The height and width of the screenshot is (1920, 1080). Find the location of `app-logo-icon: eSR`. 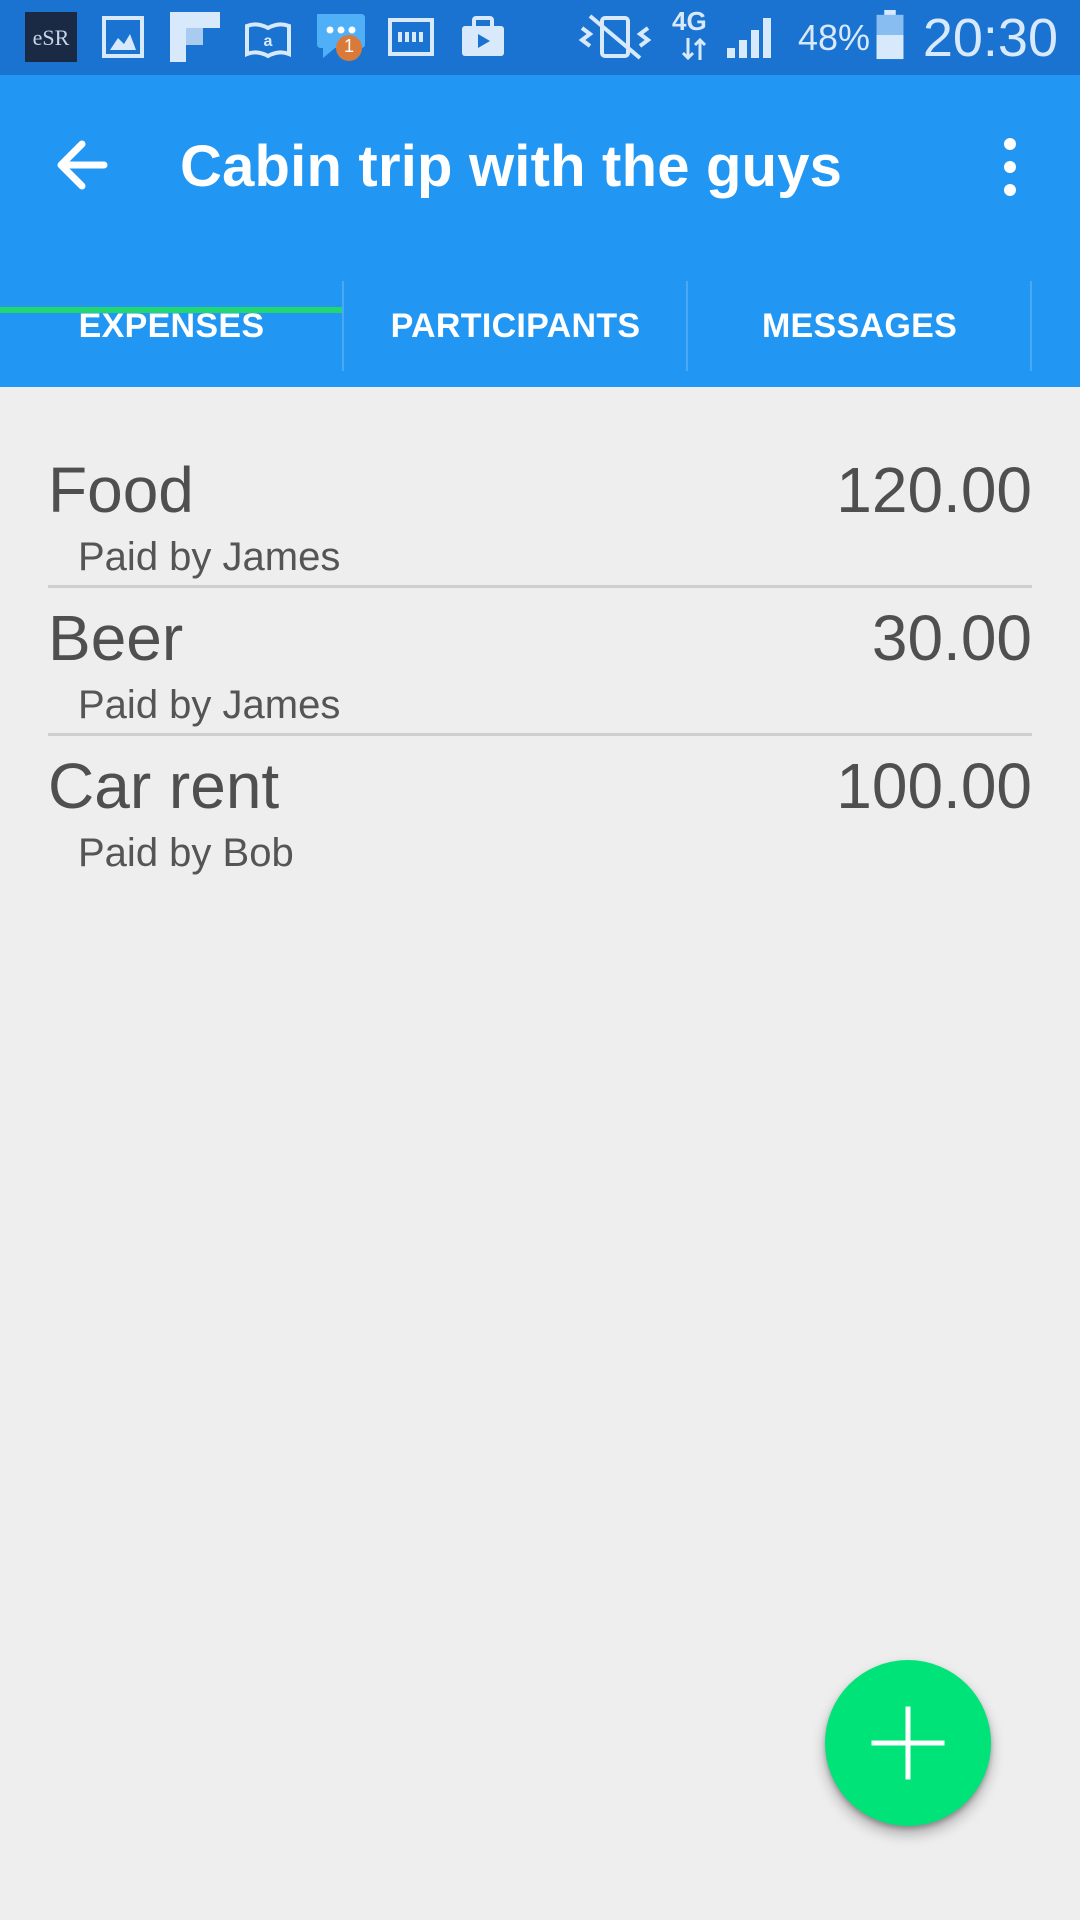

app-logo-icon: eSR is located at coordinates (51, 37).